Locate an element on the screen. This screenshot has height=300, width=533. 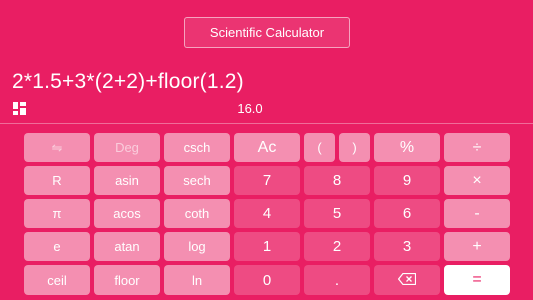
divide-button: ÷ is located at coordinates (477, 147).